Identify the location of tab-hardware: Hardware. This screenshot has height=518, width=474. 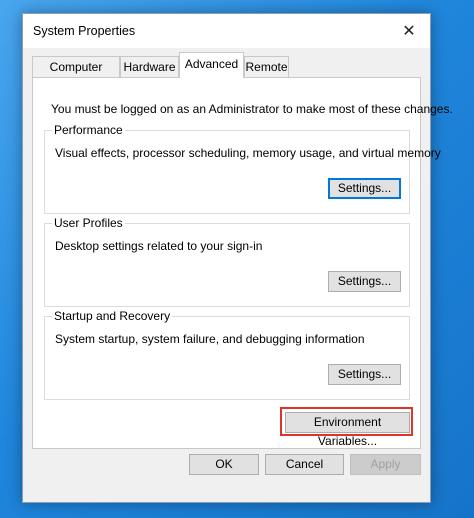
(149, 66).